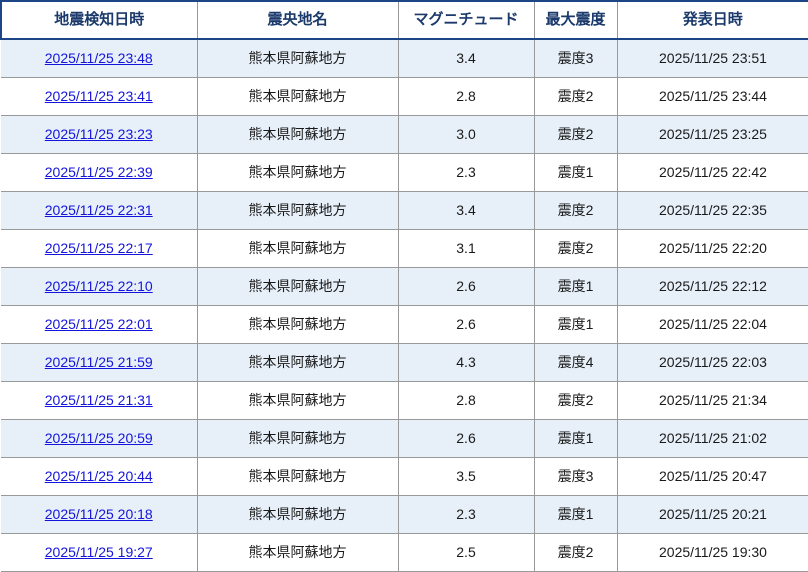 The image size is (808, 572). I want to click on detected-time-link: 2025/11/25 23:41, so click(99, 96).